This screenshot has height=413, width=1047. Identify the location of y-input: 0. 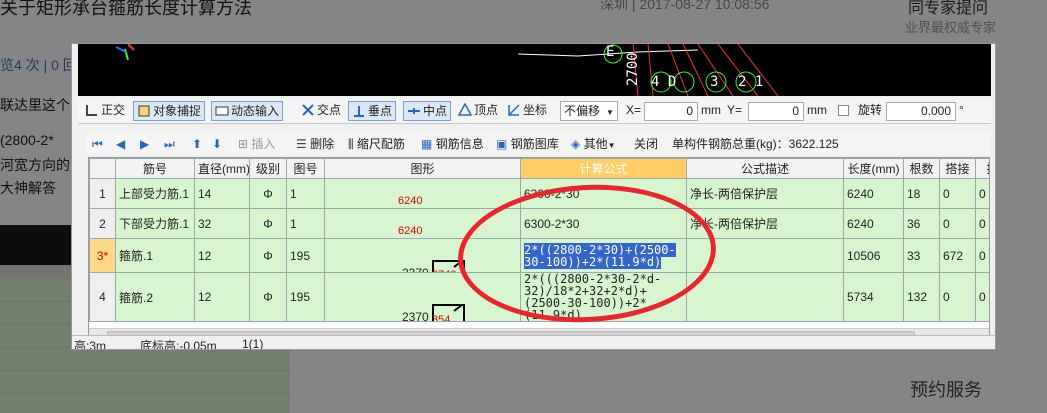
(776, 111).